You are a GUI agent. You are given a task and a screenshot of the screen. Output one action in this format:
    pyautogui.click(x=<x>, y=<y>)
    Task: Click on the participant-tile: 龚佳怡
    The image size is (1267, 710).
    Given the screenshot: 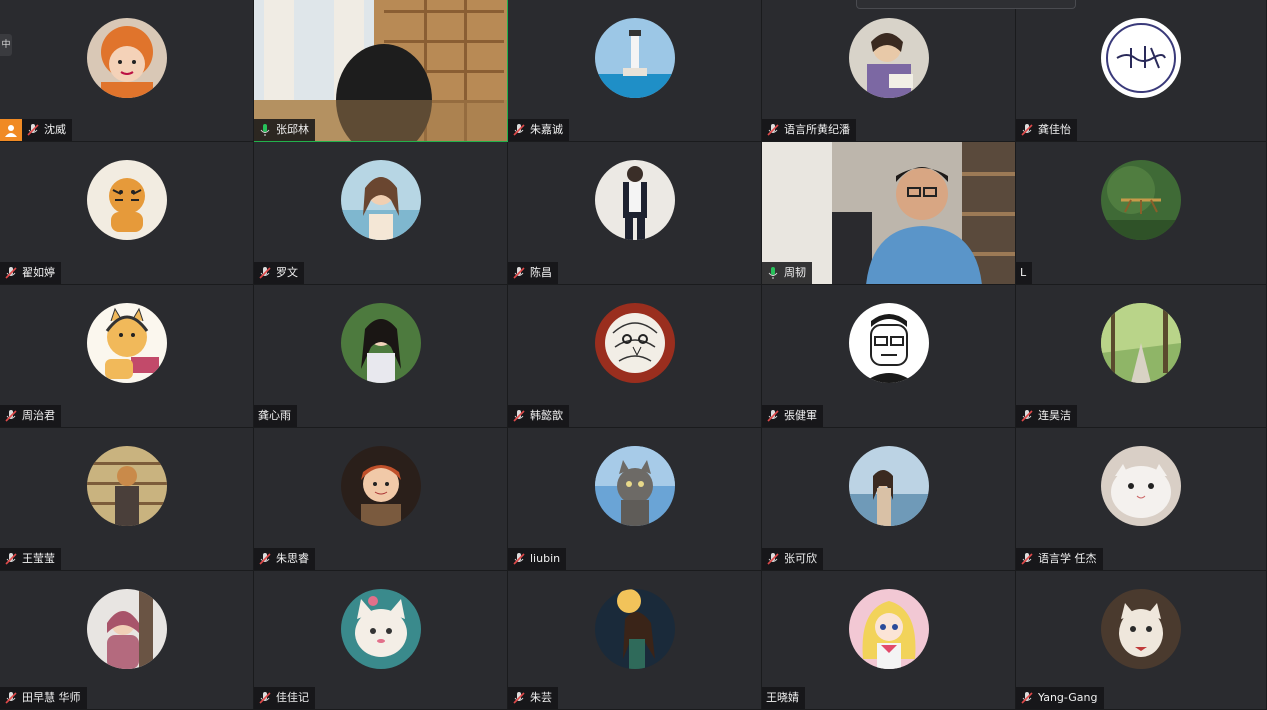 What is the action you would take?
    pyautogui.click(x=1141, y=71)
    